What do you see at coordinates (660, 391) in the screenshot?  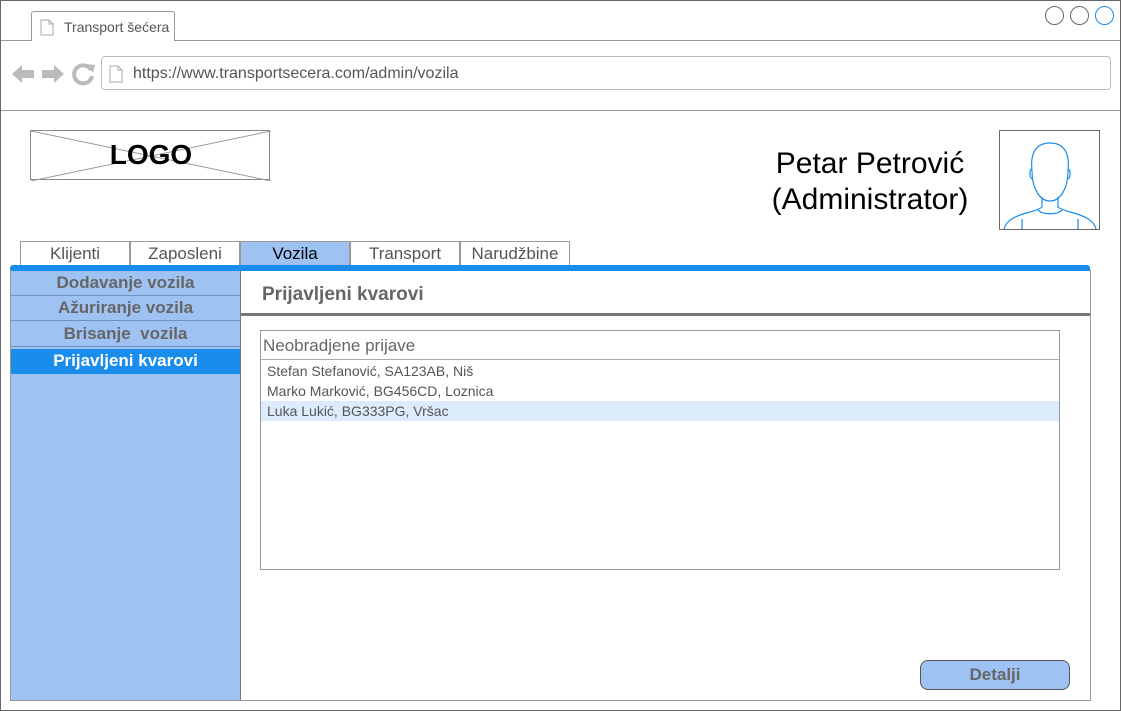 I see `list-item: Marko Marković, BG456CD, Loznica` at bounding box center [660, 391].